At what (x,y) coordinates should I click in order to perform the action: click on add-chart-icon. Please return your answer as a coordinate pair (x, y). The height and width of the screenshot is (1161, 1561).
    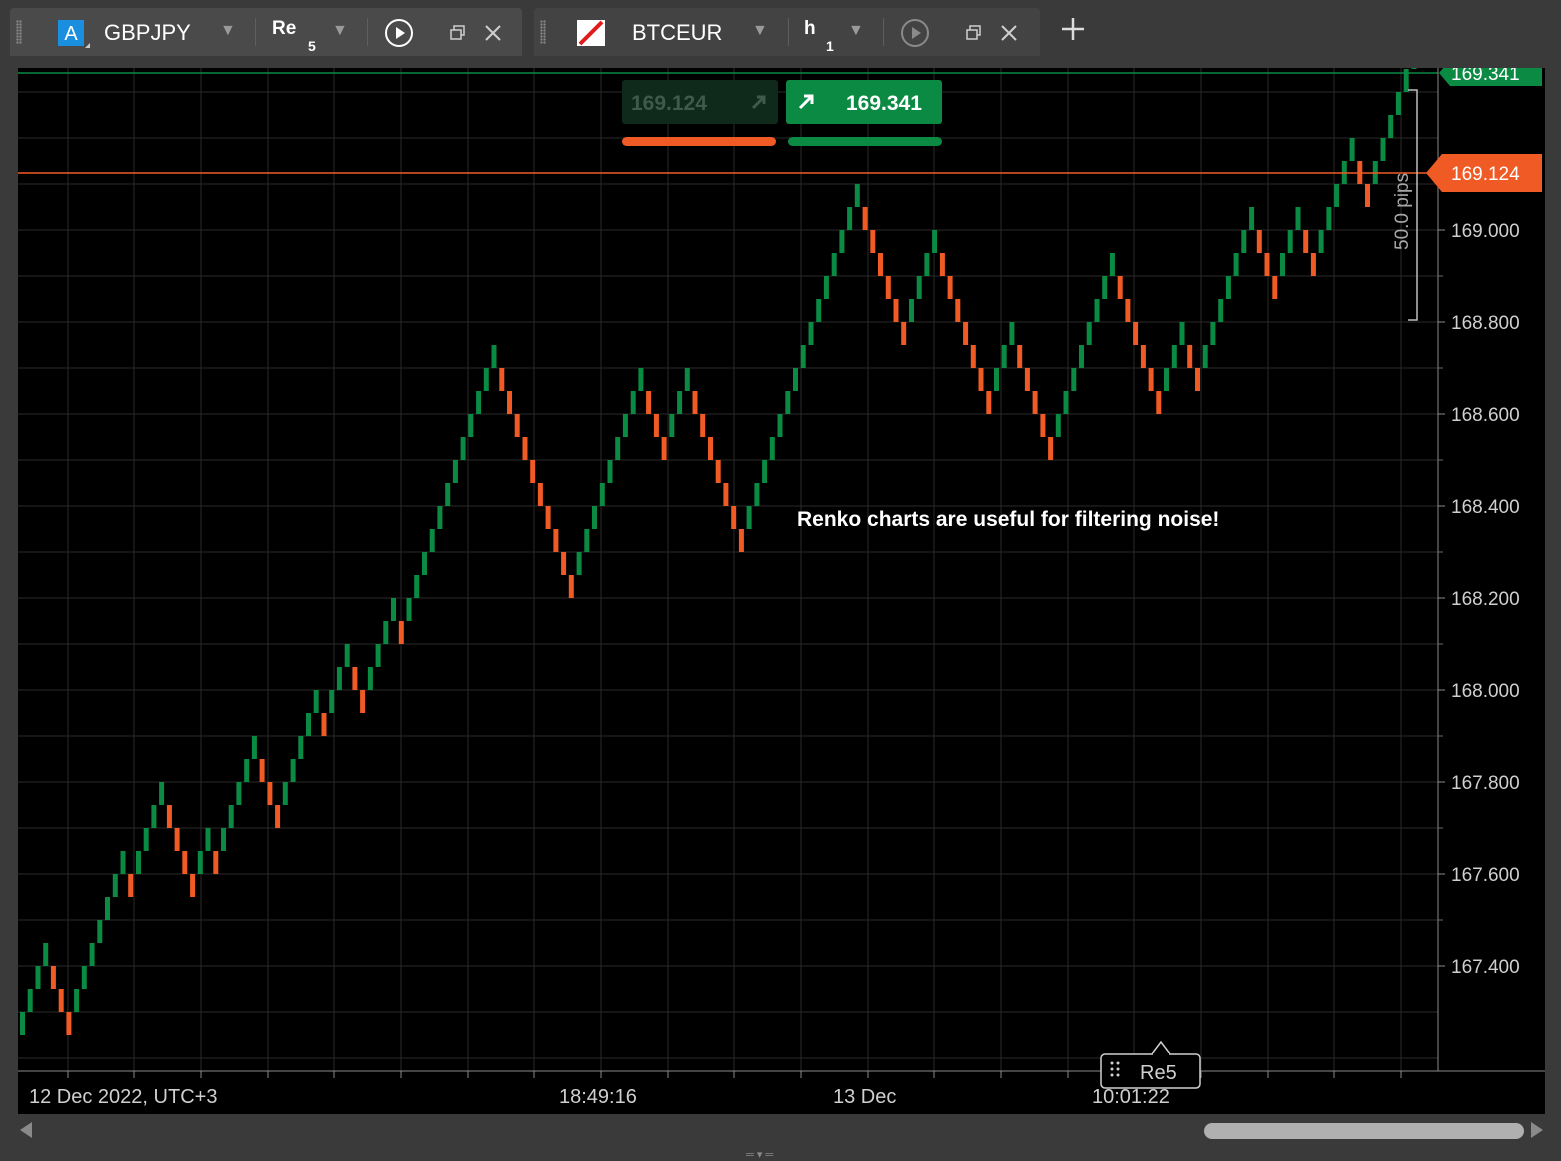
    Looking at the image, I should click on (1073, 29).